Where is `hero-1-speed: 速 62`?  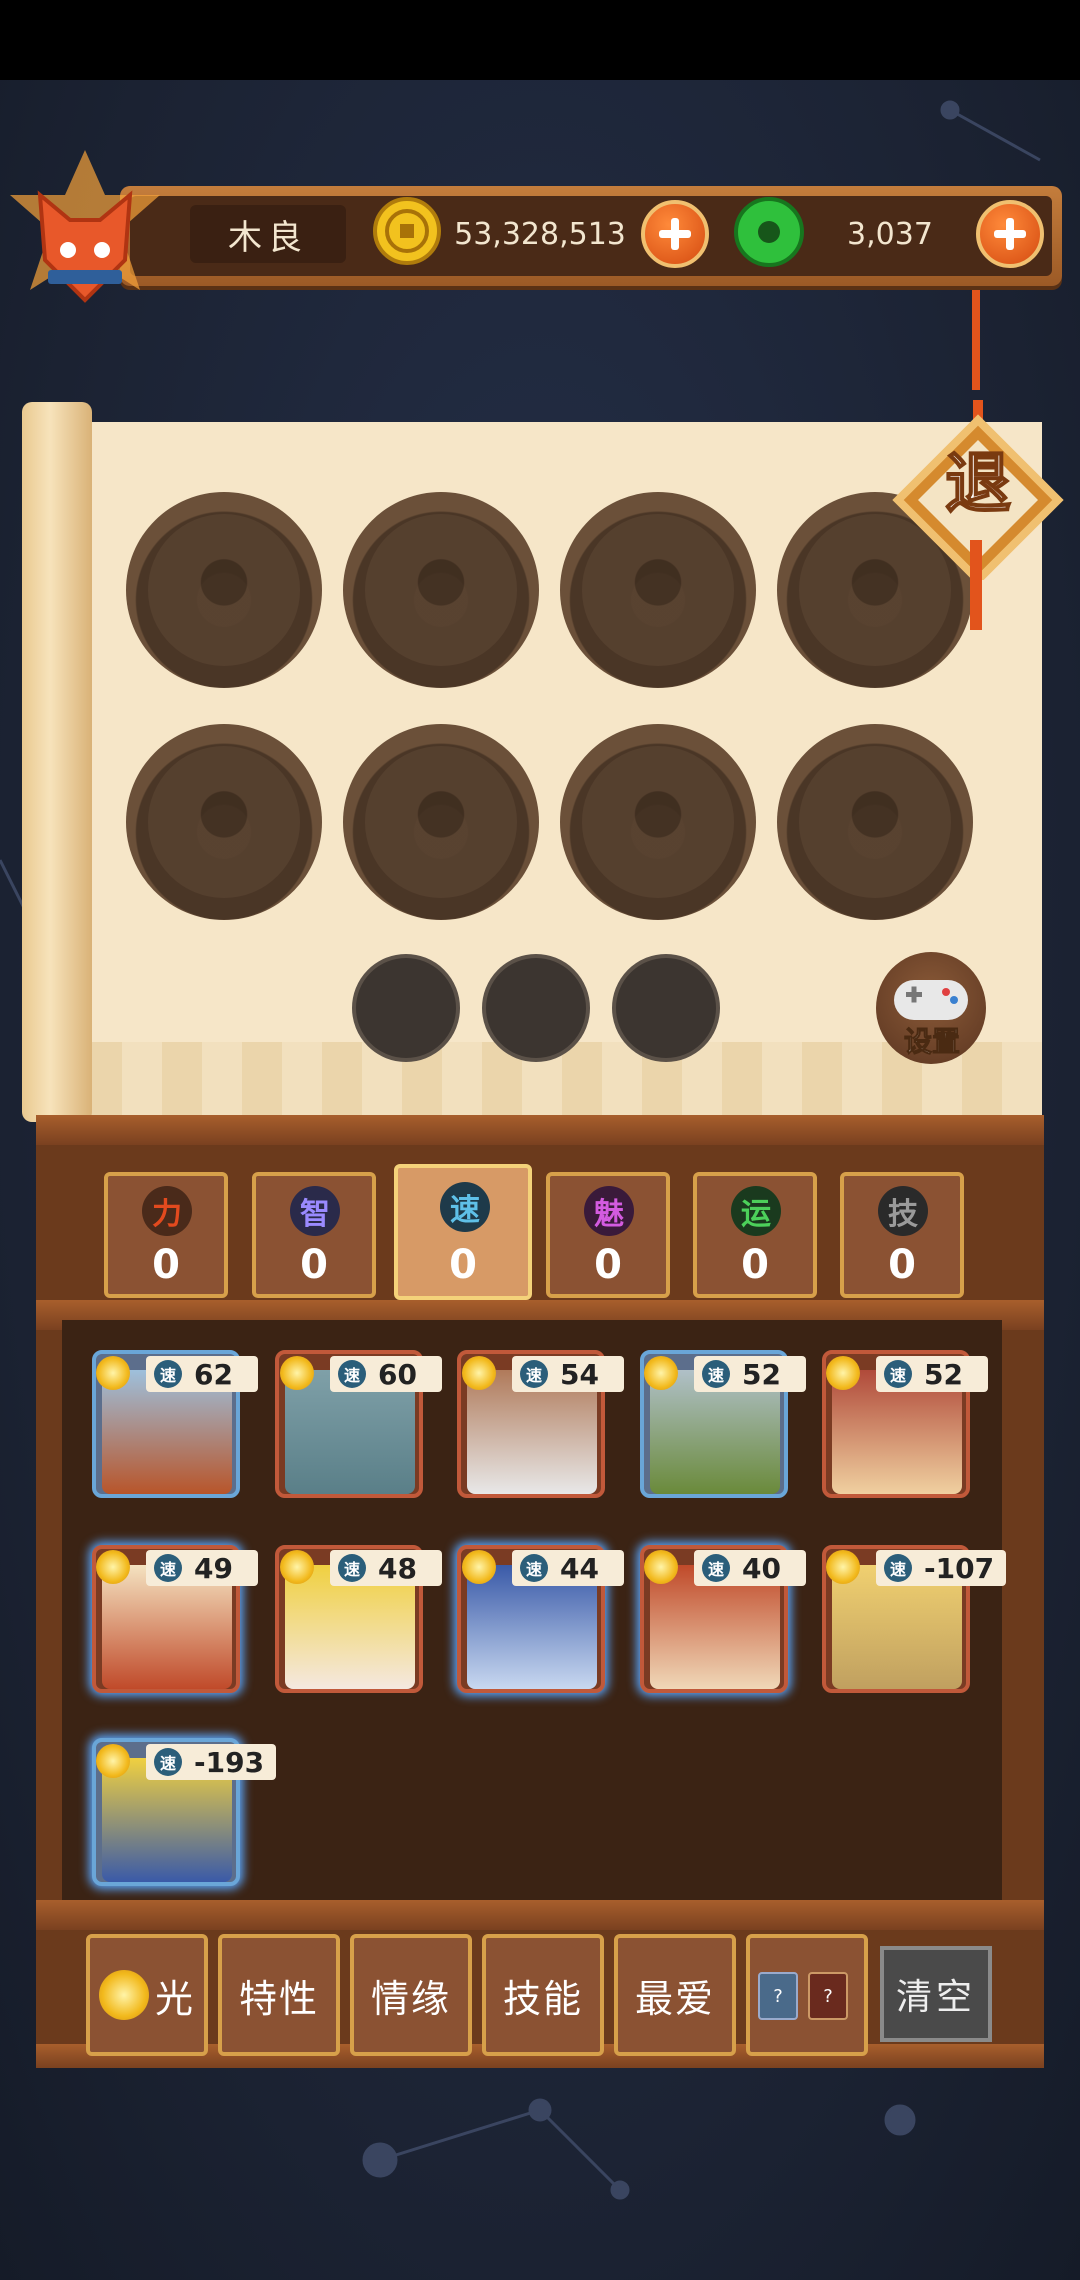
hero-1-speed: 速 62 is located at coordinates (202, 1374).